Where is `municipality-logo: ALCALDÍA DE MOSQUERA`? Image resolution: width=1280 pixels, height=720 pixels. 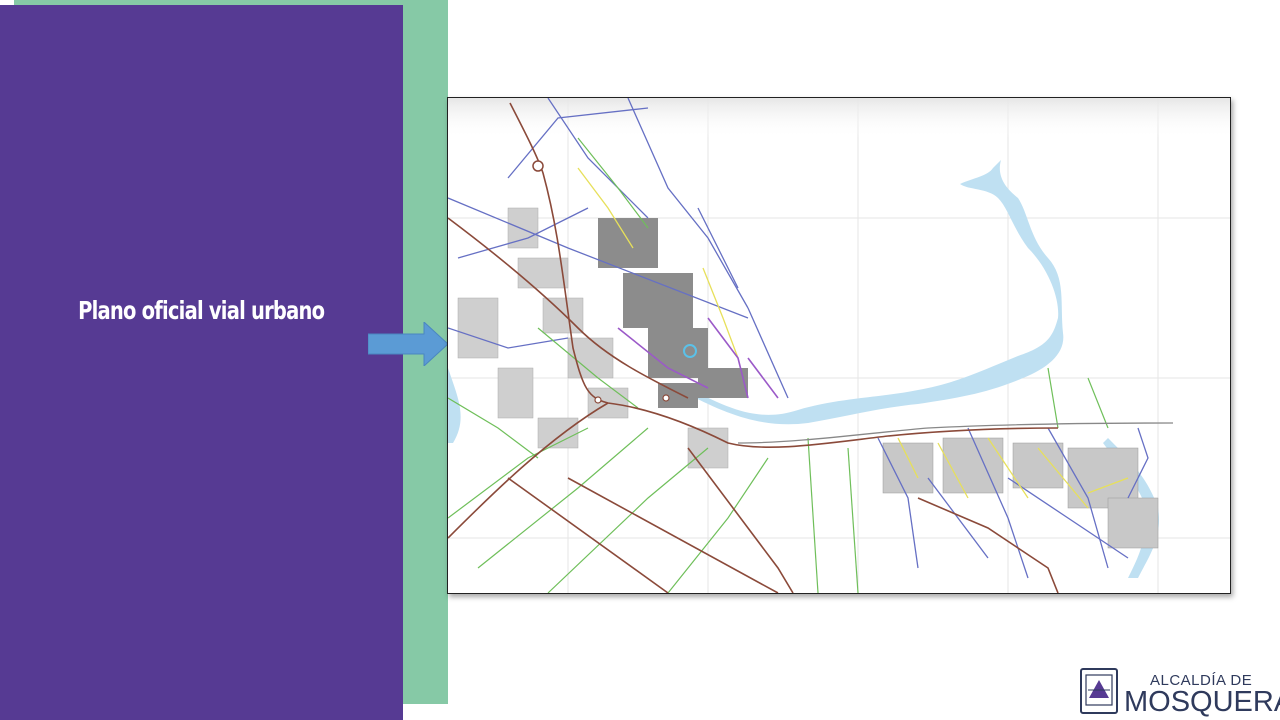 municipality-logo: ALCALDÍA DE MOSQUERA is located at coordinates (1179, 691).